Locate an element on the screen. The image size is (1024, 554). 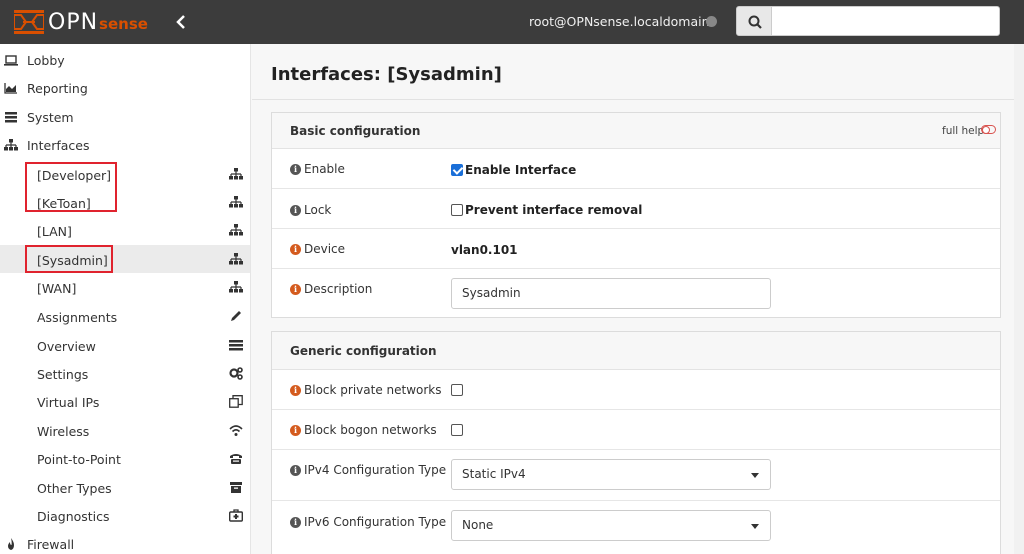
sidebar-item-label: Wireless is located at coordinates (63, 431).